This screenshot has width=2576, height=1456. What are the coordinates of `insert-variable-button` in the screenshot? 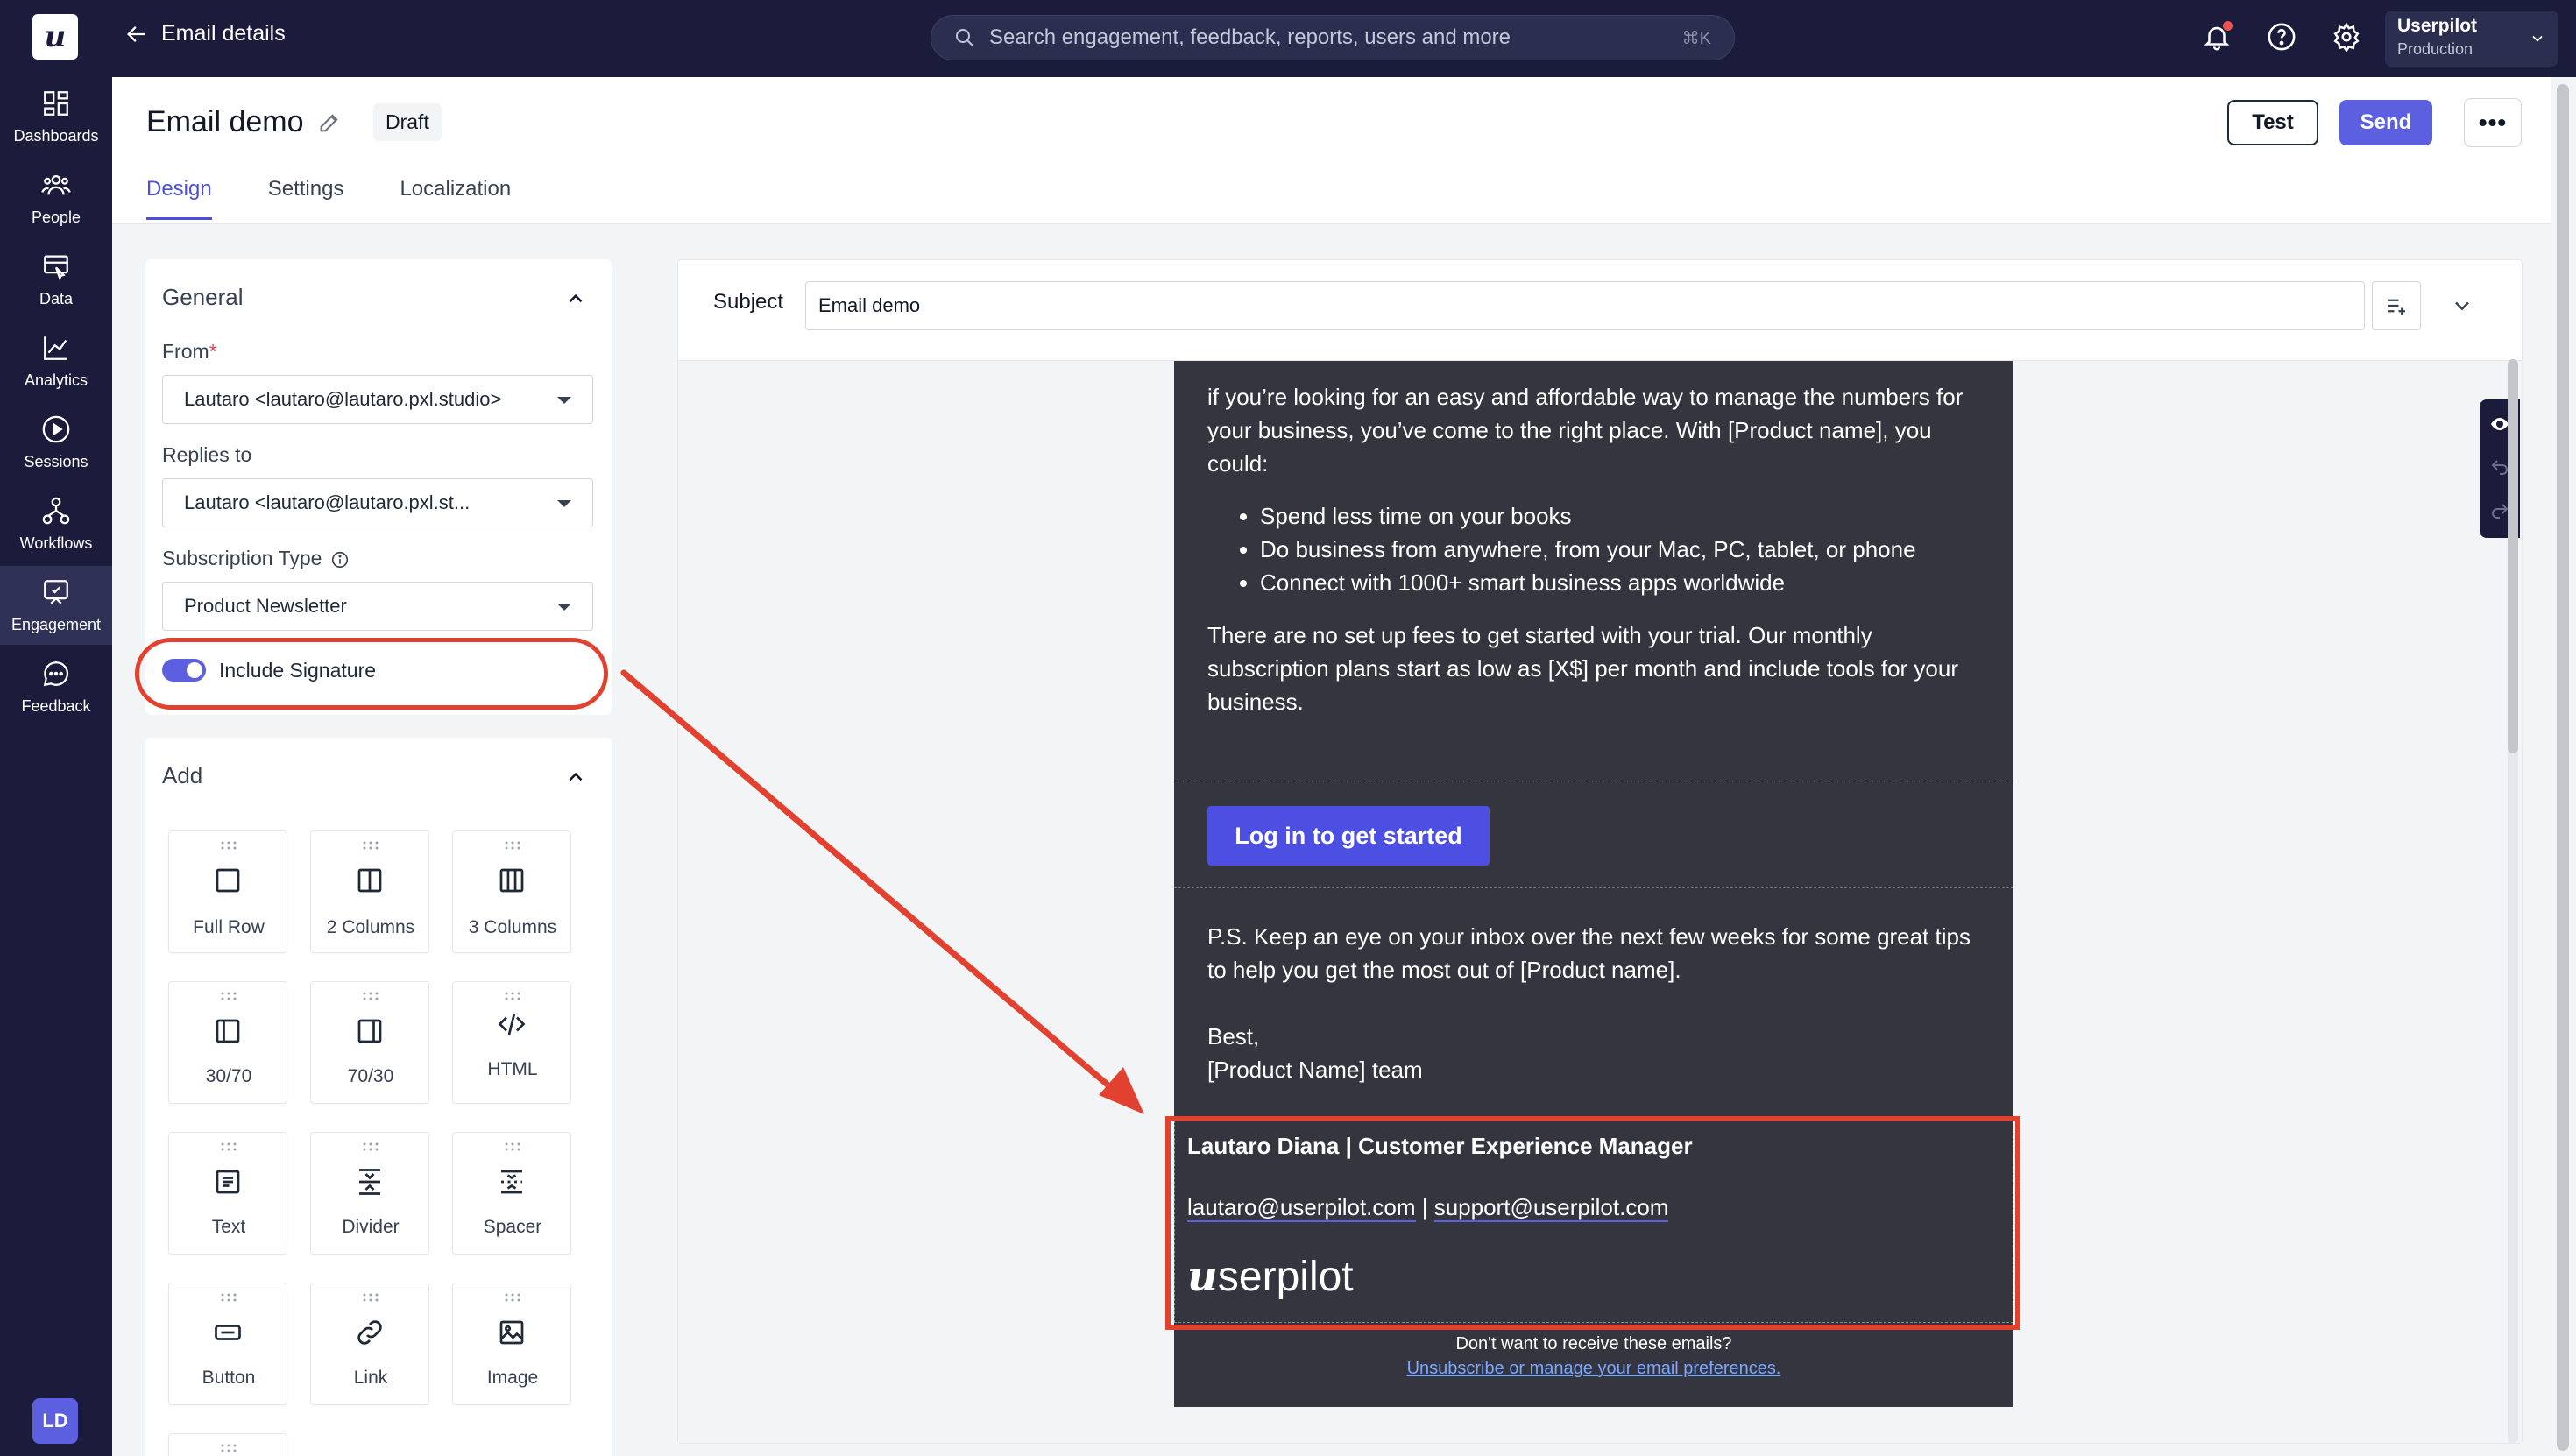 It's located at (2396, 305).